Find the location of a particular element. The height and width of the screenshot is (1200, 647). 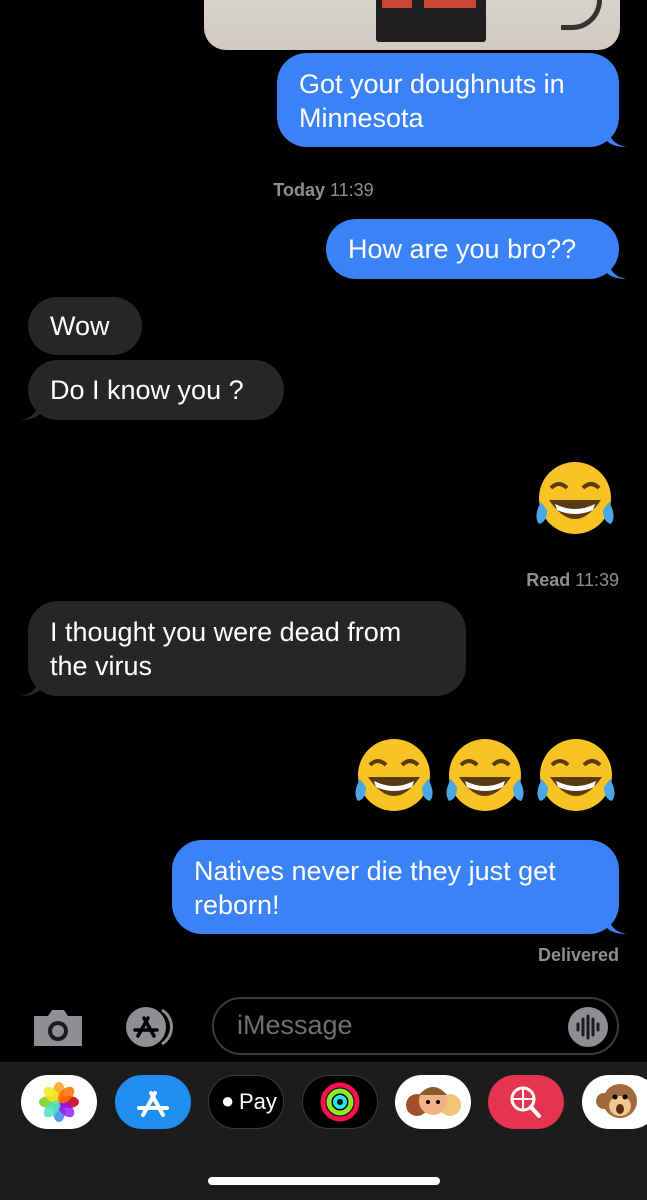

sent-message: How are you bro?? is located at coordinates (476, 249).